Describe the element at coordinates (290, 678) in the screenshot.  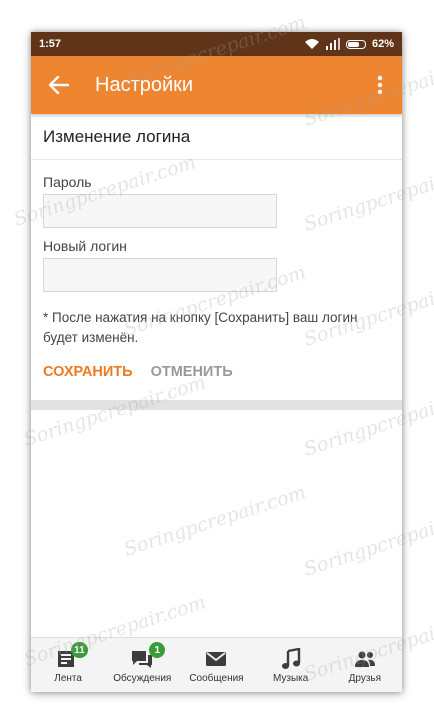
I see `nav-label-music: Музыка` at that location.